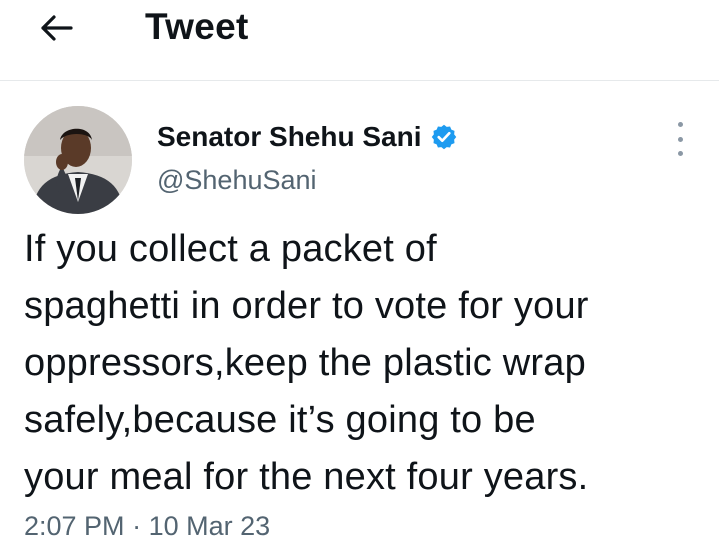 The width and height of the screenshot is (719, 559). Describe the element at coordinates (289, 136) in the screenshot. I see `author-display-name: Senator Shehu Sani` at that location.